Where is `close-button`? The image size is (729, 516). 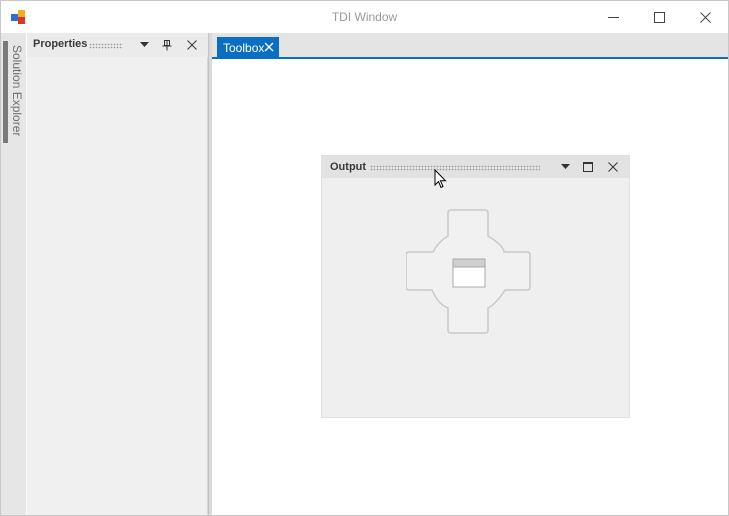
close-button is located at coordinates (705, 17).